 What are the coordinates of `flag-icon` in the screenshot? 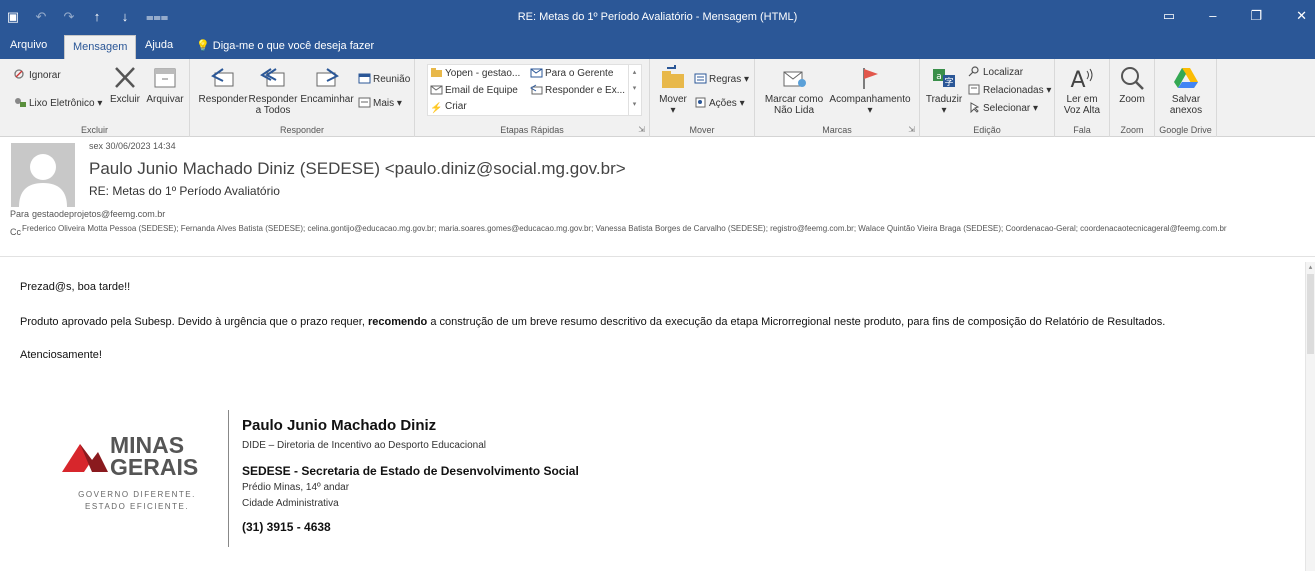 It's located at (870, 78).